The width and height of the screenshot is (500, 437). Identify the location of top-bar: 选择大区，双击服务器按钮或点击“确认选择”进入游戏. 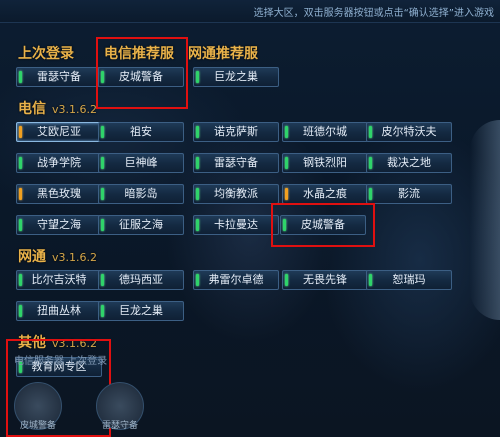
(250, 11).